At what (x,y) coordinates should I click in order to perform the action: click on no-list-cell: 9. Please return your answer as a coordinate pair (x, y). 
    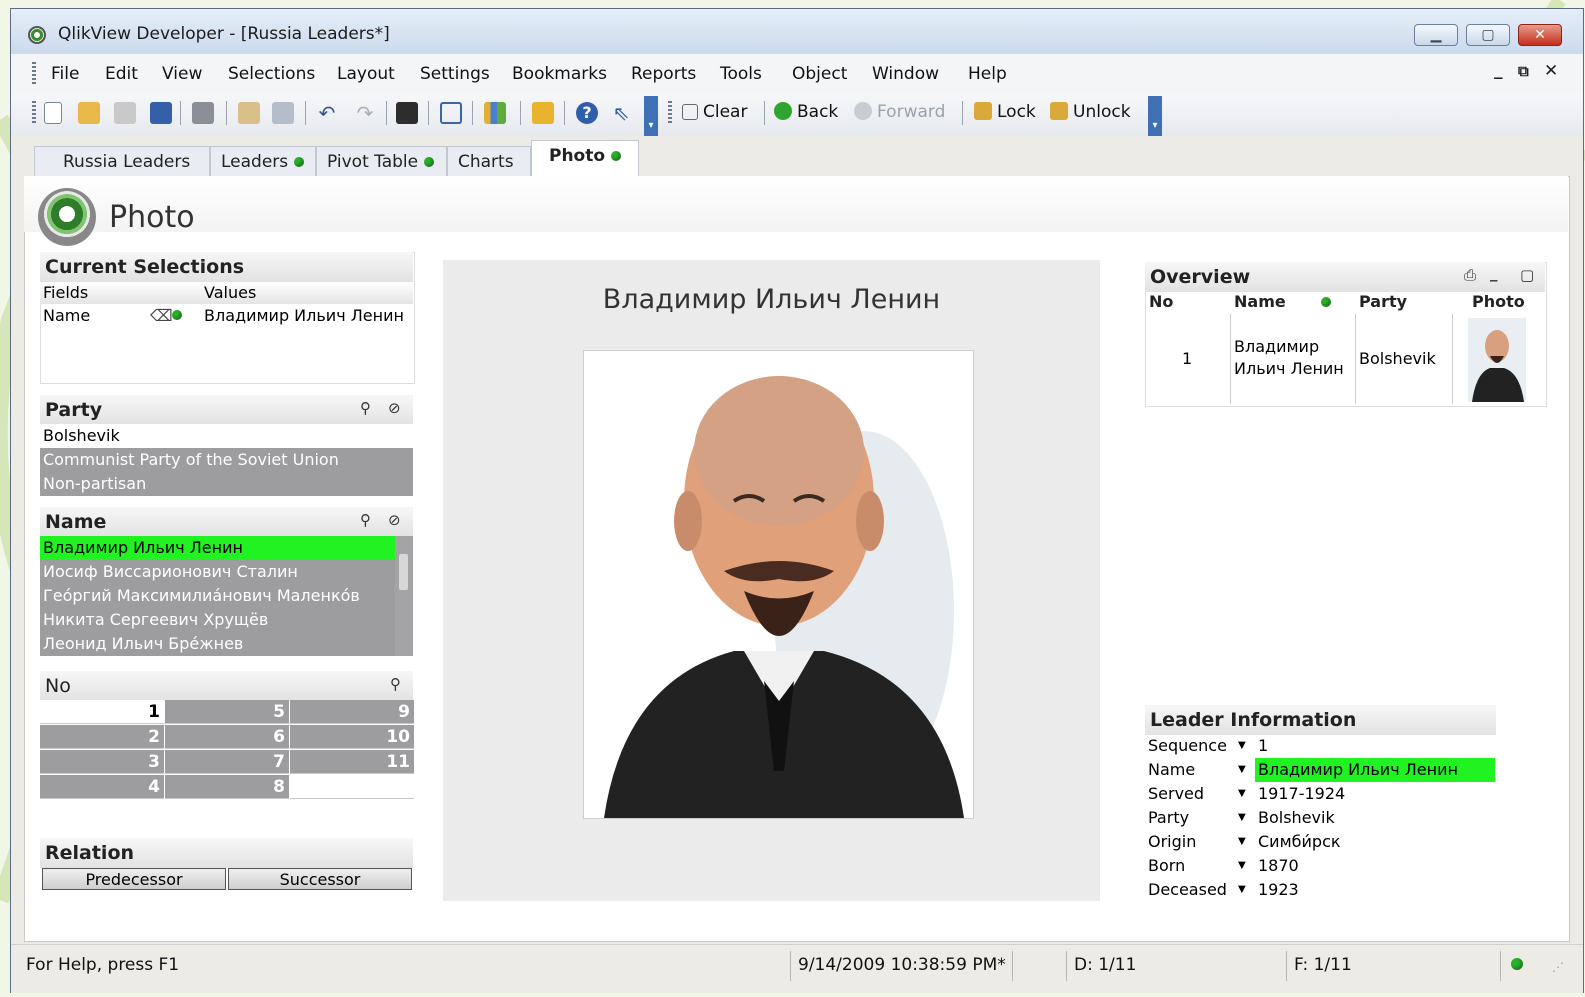
    Looking at the image, I should click on (352, 712).